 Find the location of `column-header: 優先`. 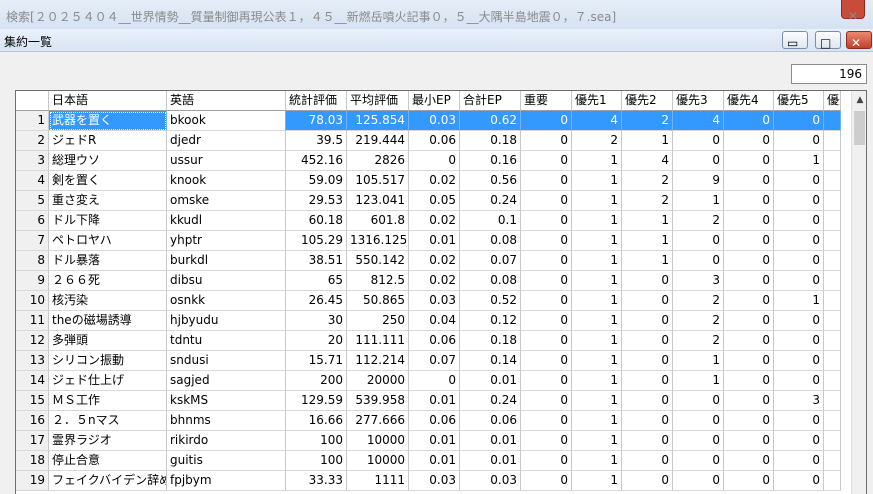

column-header: 優先 is located at coordinates (832, 101).